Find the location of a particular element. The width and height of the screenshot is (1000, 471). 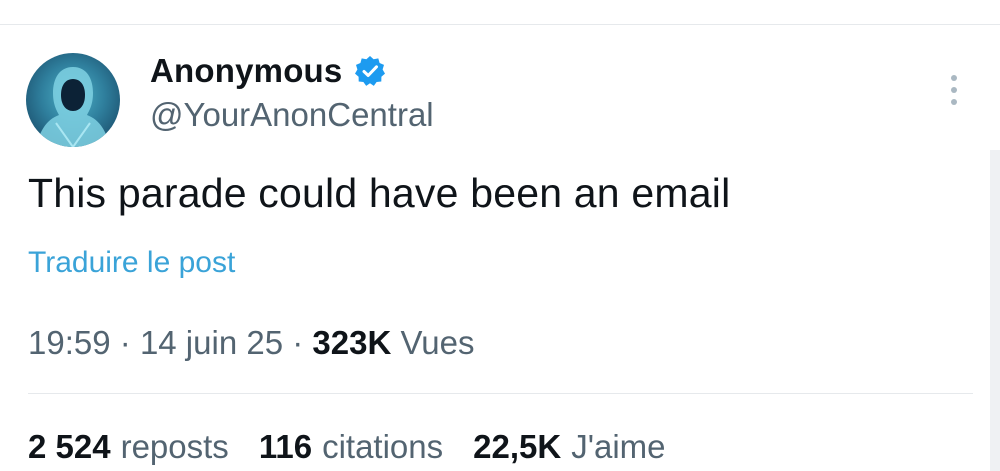

author-name-row: Anonymous is located at coordinates (268, 71).